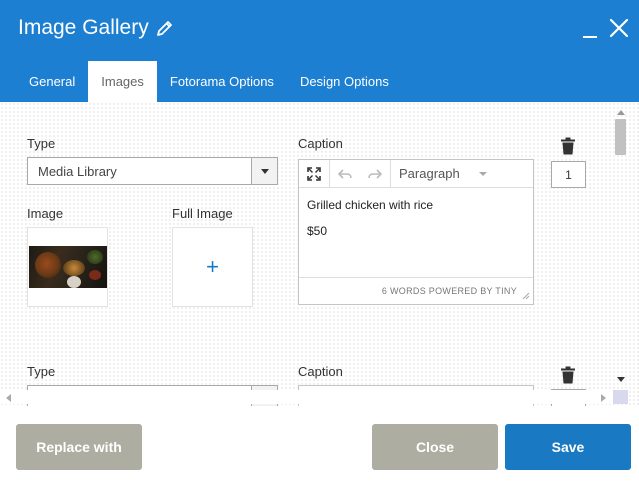 The width and height of the screenshot is (639, 482). What do you see at coordinates (619, 28) in the screenshot?
I see `close-icon` at bounding box center [619, 28].